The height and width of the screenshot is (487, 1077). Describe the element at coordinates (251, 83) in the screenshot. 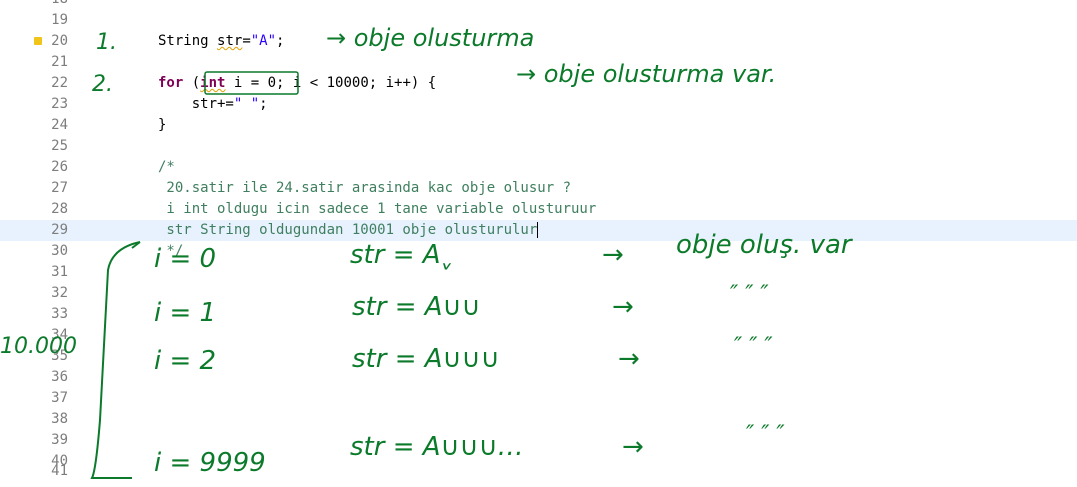

I see `ink-box-around-int-i` at that location.